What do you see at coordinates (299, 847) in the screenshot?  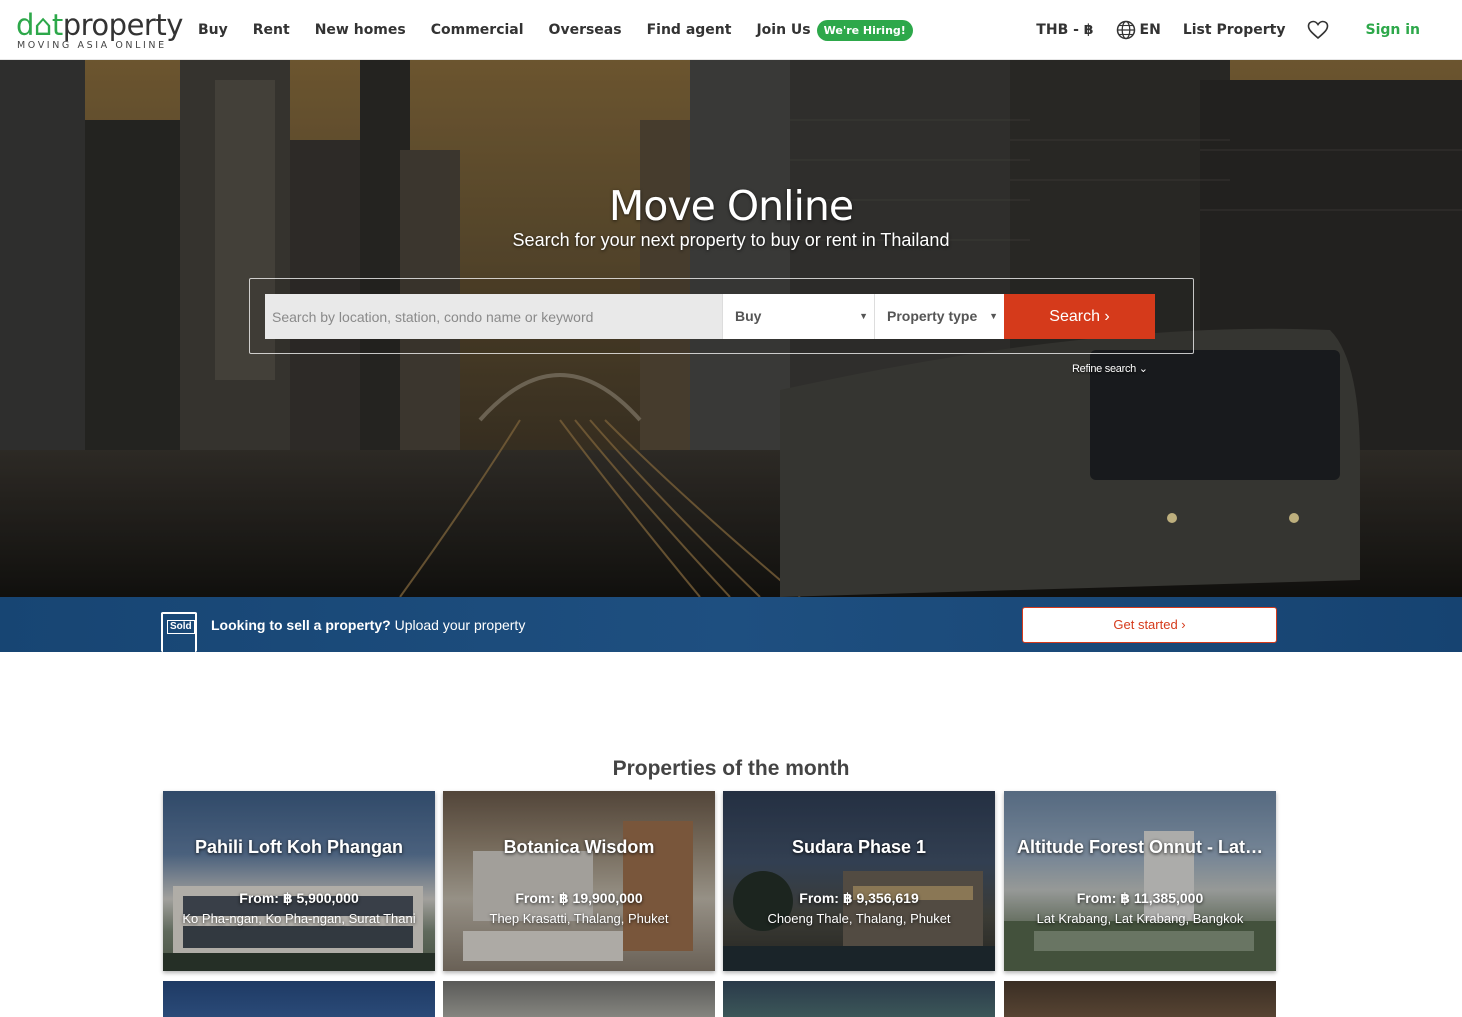 I see `property-name: Pahili Loft Koh Phangan` at bounding box center [299, 847].